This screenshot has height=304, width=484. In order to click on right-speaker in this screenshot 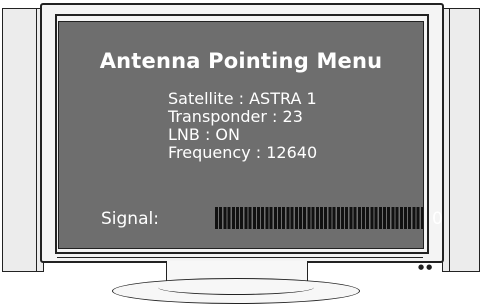, I will do `click(461, 140)`.